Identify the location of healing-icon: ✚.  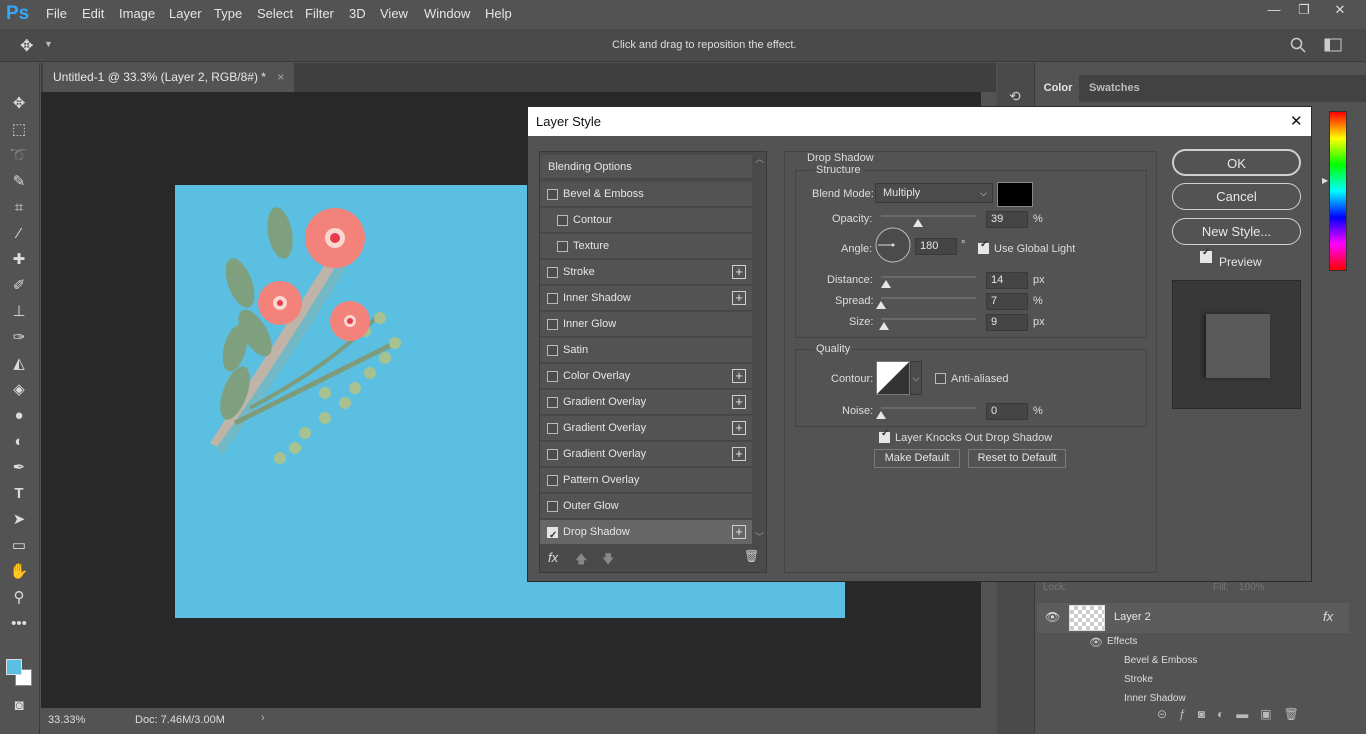
(19, 260).